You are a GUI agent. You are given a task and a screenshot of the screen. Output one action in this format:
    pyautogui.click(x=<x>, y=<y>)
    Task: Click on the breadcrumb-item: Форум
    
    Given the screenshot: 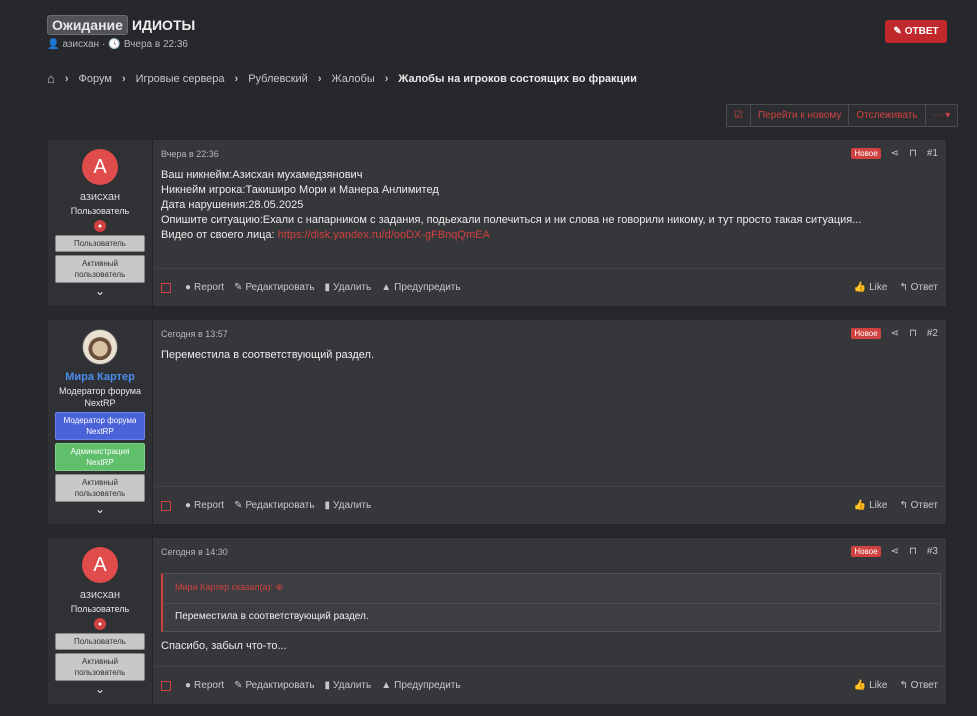 What is the action you would take?
    pyautogui.click(x=95, y=79)
    